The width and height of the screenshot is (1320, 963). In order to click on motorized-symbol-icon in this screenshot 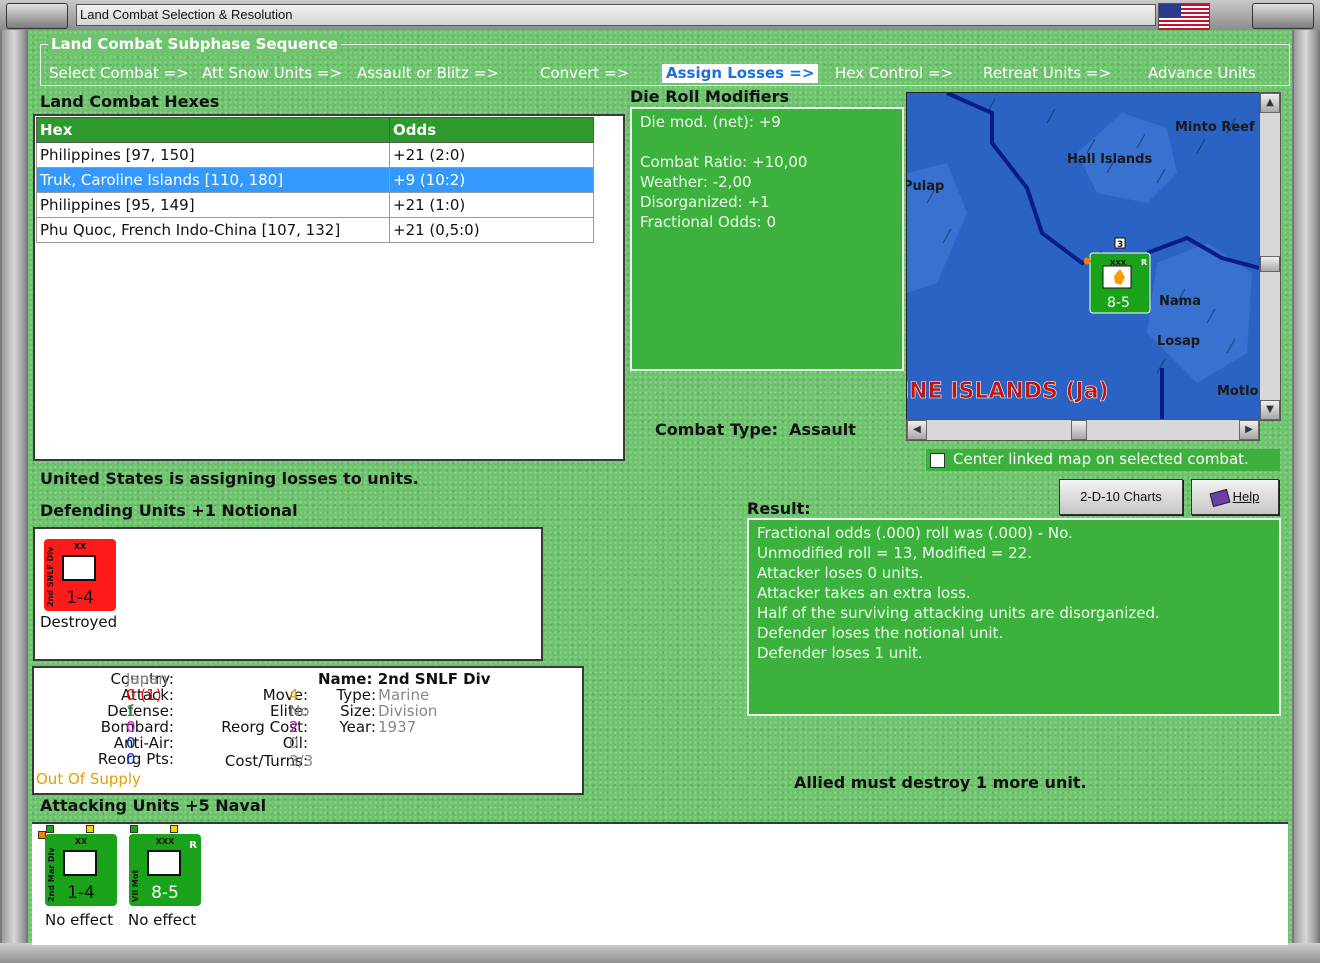, I will do `click(164, 863)`.